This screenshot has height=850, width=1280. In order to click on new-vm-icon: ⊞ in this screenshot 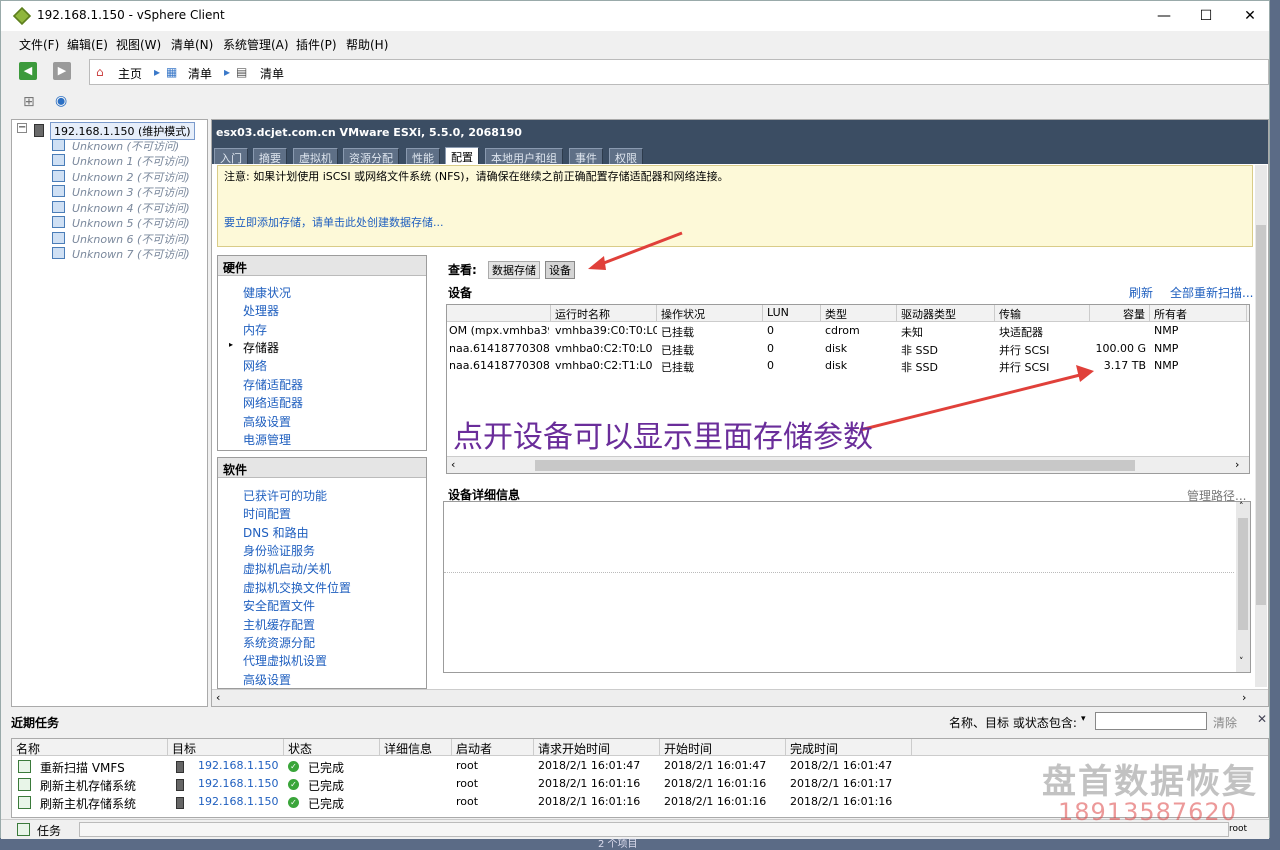, I will do `click(29, 102)`.